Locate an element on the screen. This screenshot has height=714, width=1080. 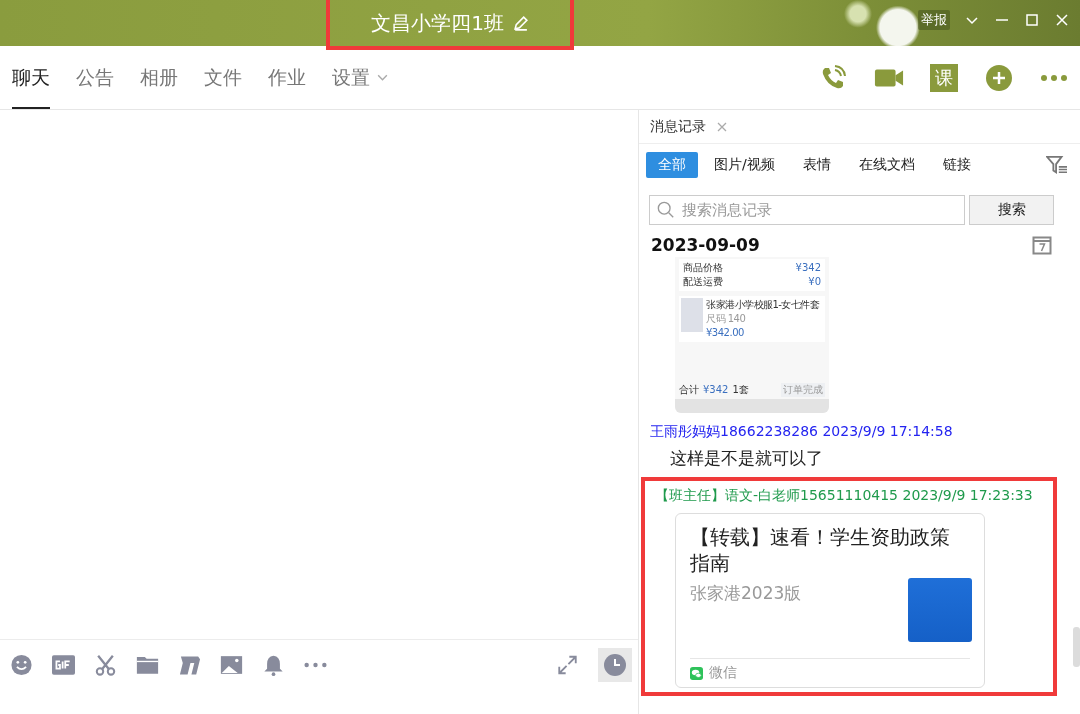
chat-bubbles-icon is located at coordinates (696, 673).